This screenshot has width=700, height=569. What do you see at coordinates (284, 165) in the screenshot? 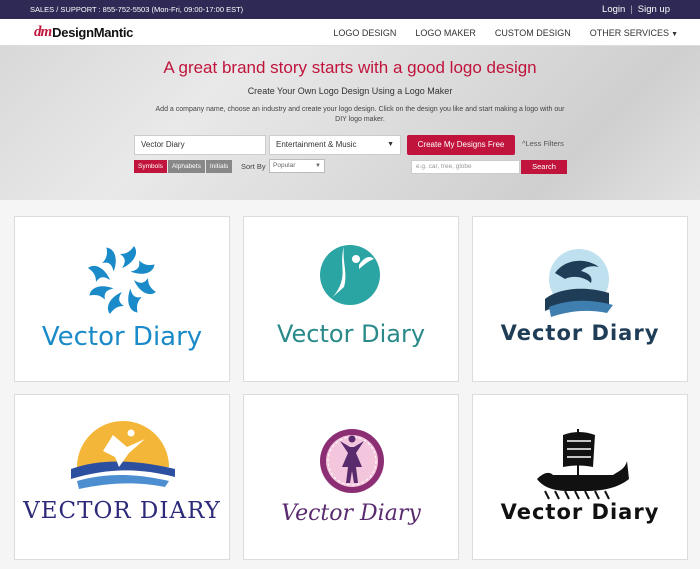
I see `sort-value: Popular` at bounding box center [284, 165].